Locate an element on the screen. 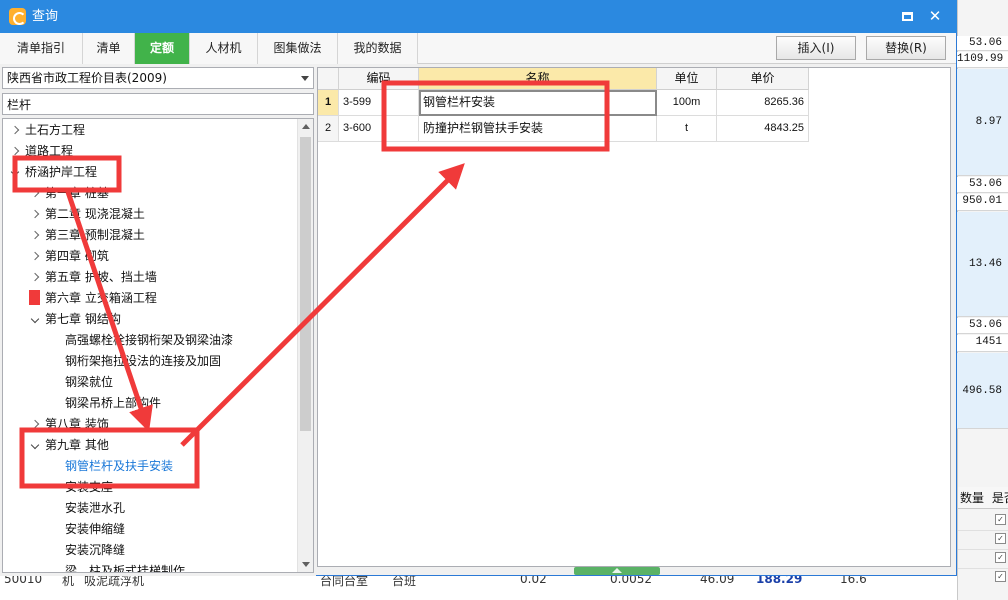 The image size is (1008, 600). bg-header-quantity: 数量 is located at coordinates (972, 498).